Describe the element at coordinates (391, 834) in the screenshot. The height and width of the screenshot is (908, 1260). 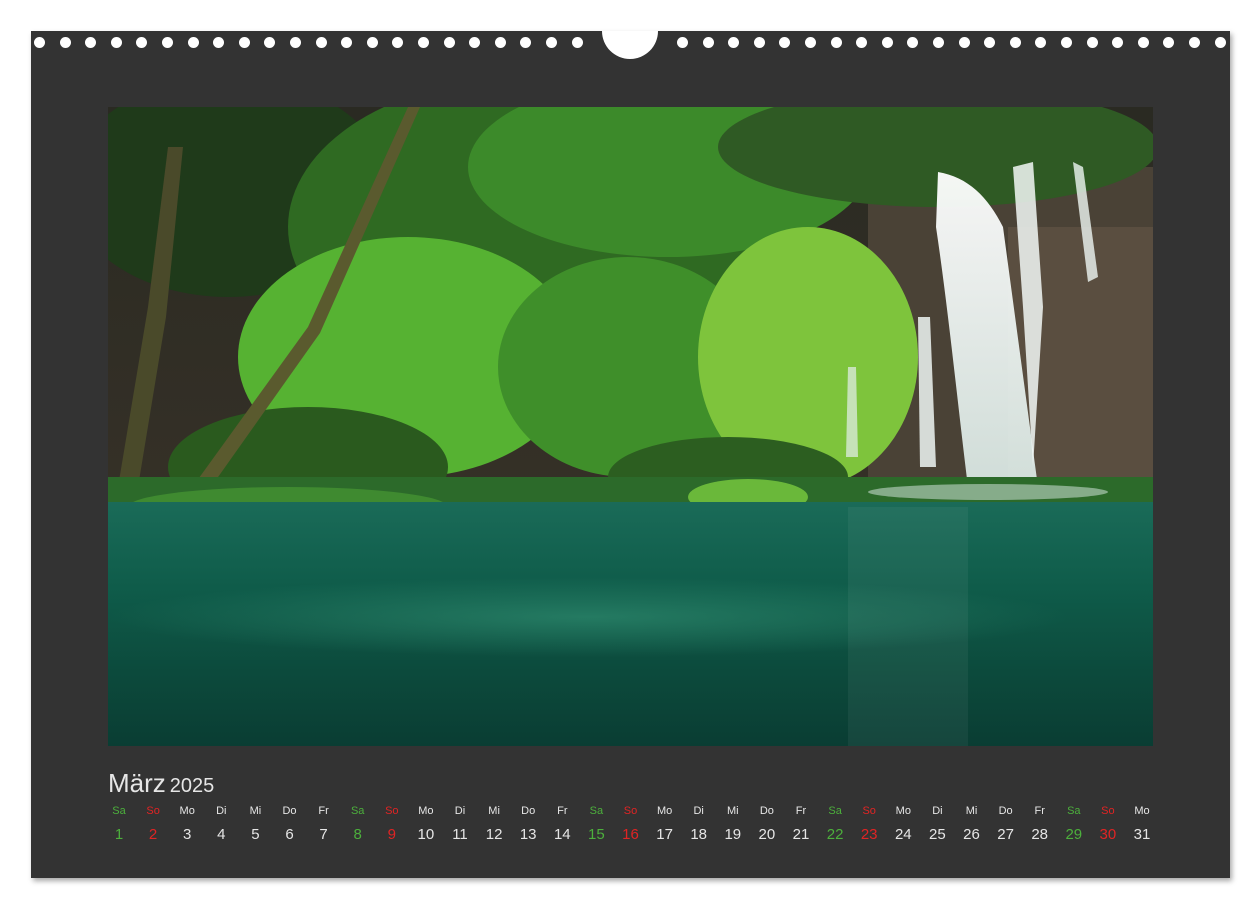
I see `day-number: 9` at that location.